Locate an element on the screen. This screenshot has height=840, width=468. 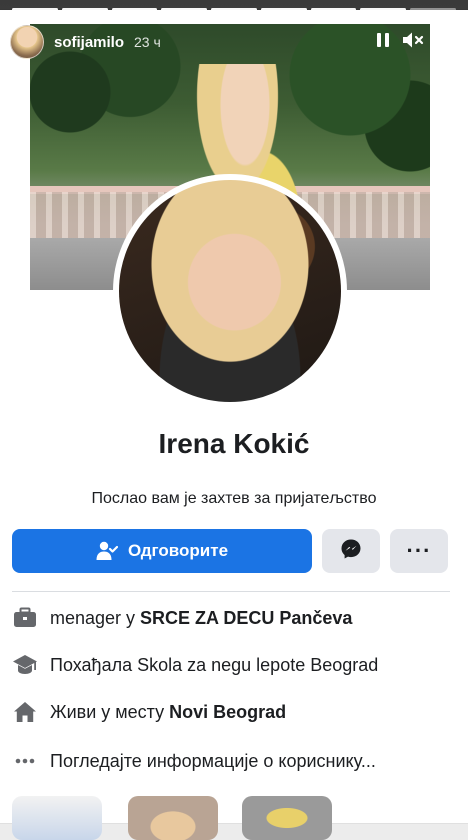
profile-actions: Одговорите ··· is located at coordinates (230, 551).